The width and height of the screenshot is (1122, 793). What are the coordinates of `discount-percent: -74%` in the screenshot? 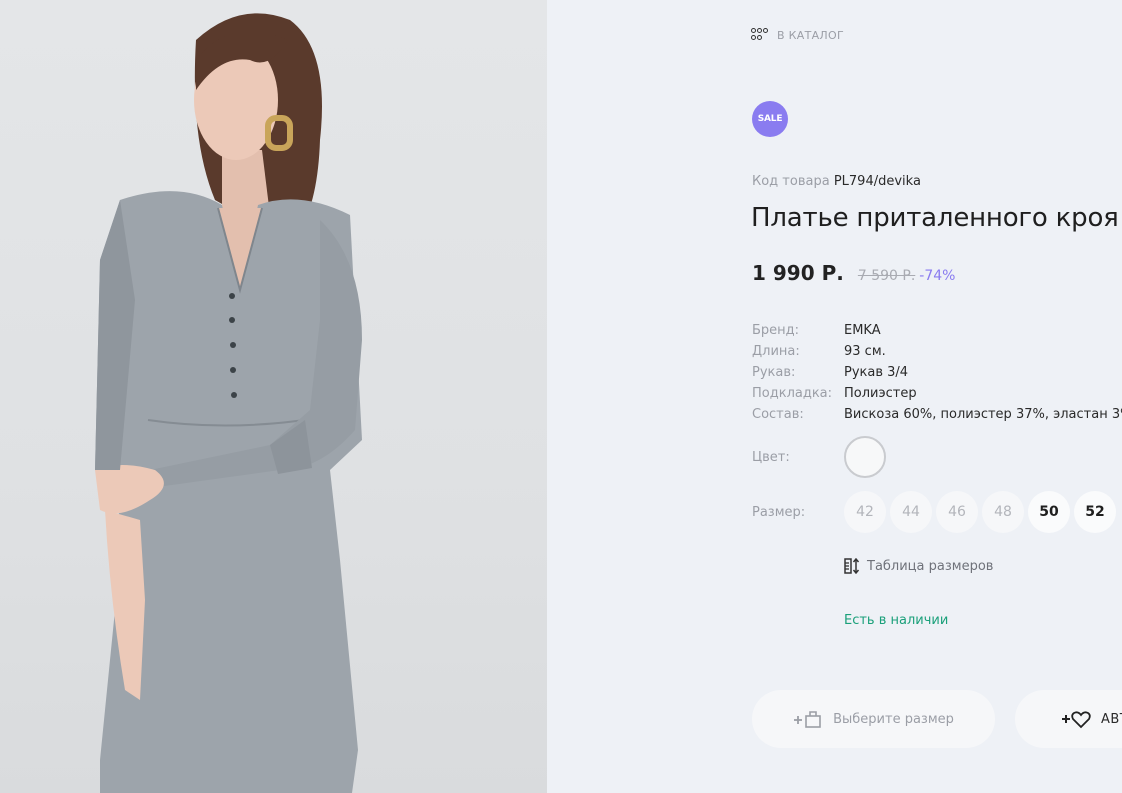 It's located at (937, 276).